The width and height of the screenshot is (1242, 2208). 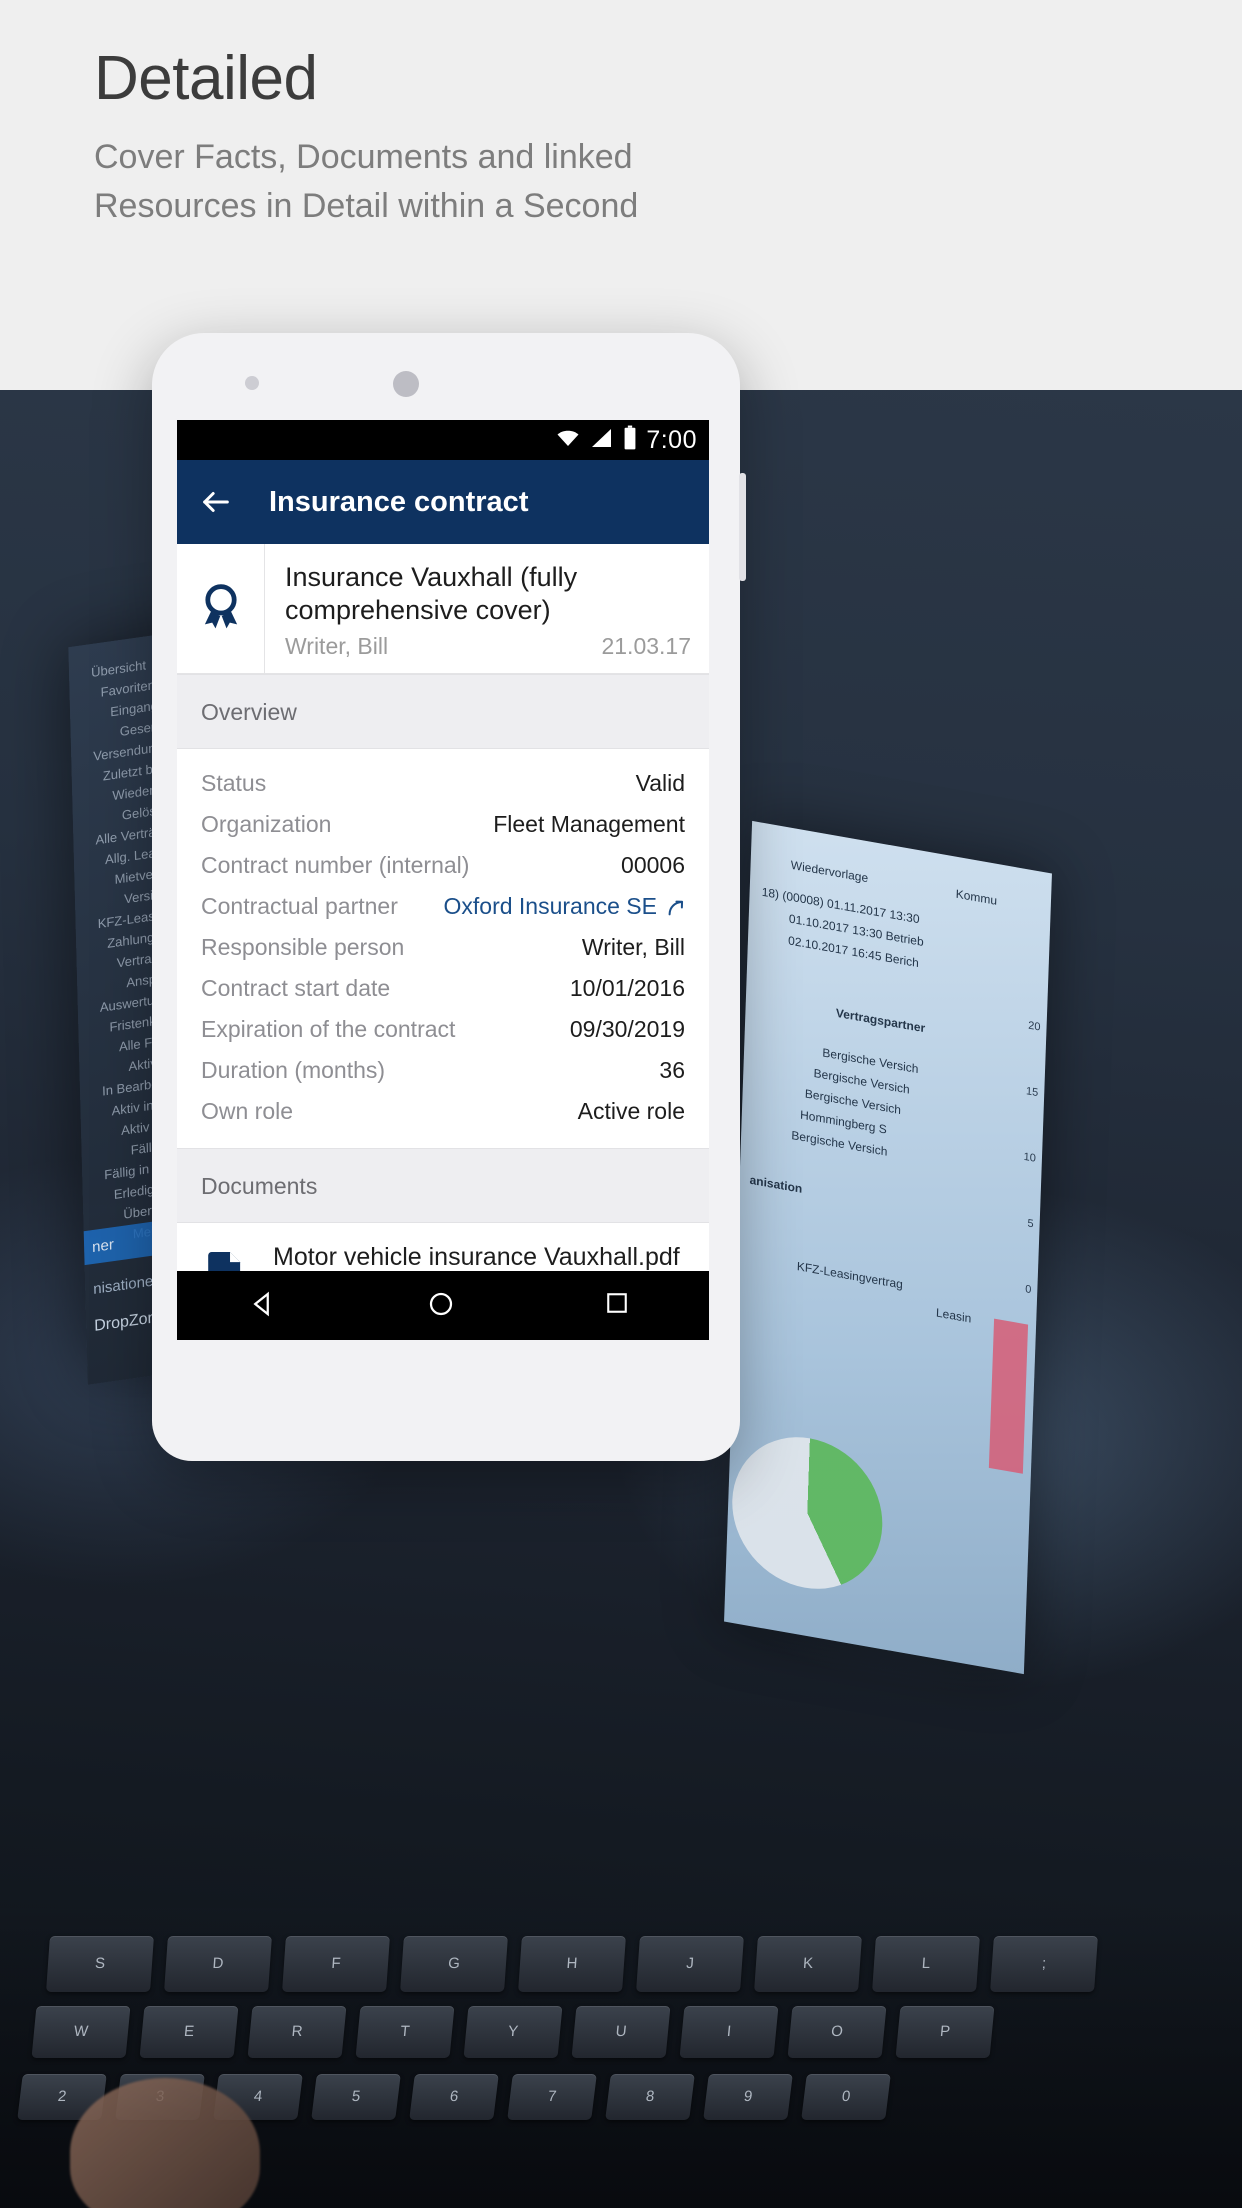 I want to click on overview-row: Duration (months) 36, so click(x=443, y=1070).